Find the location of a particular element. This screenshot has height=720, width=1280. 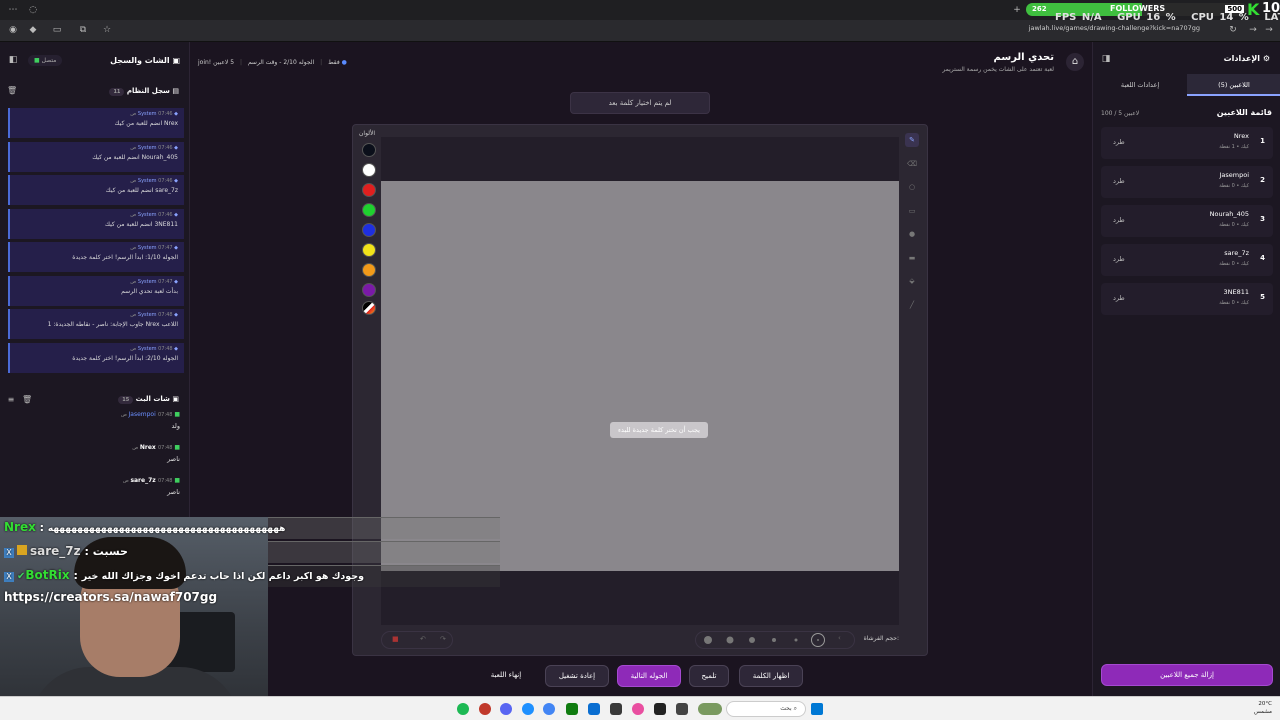

line-tool-icon: ╱ is located at coordinates (912, 305).